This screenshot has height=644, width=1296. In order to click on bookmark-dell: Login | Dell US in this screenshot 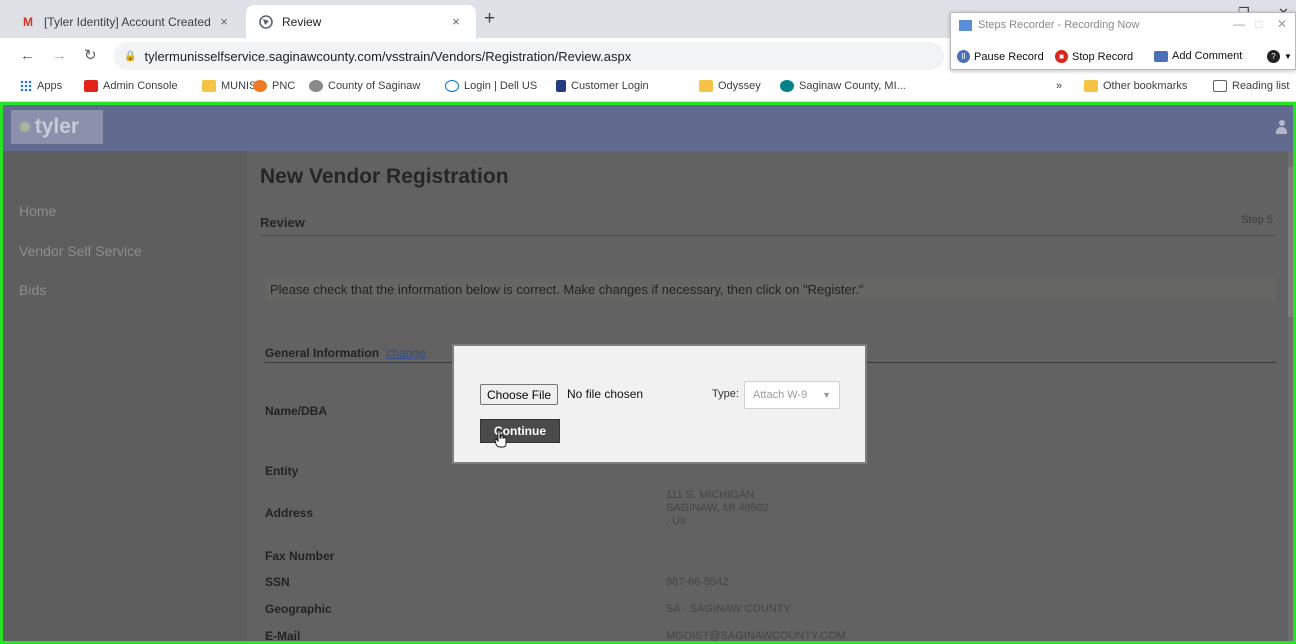, I will do `click(491, 86)`.